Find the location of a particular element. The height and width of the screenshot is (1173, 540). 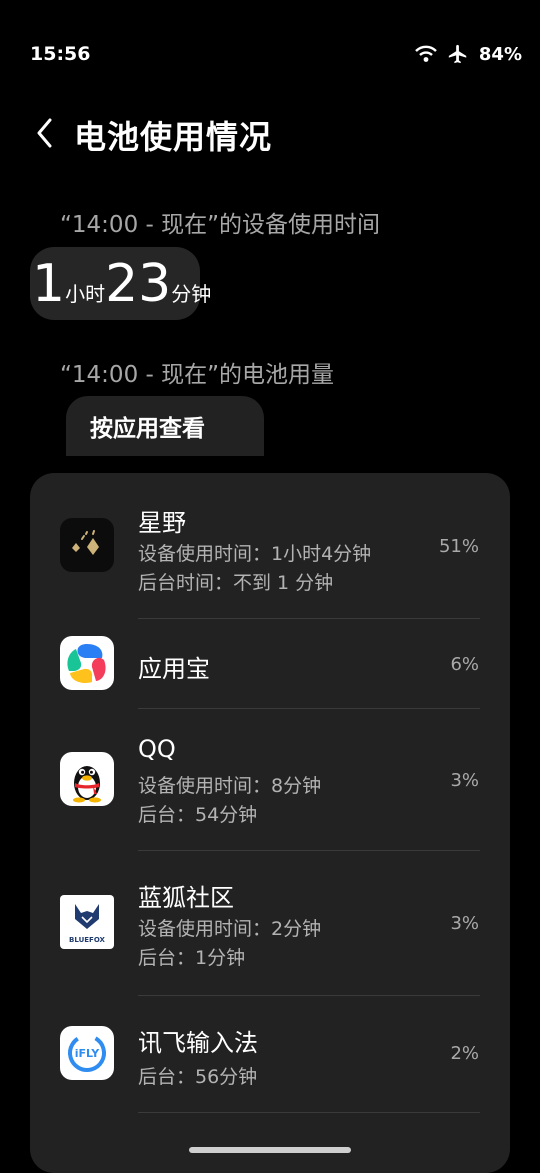

app-usage-line: 设备使用时间：2分钟 is located at coordinates (230, 929).